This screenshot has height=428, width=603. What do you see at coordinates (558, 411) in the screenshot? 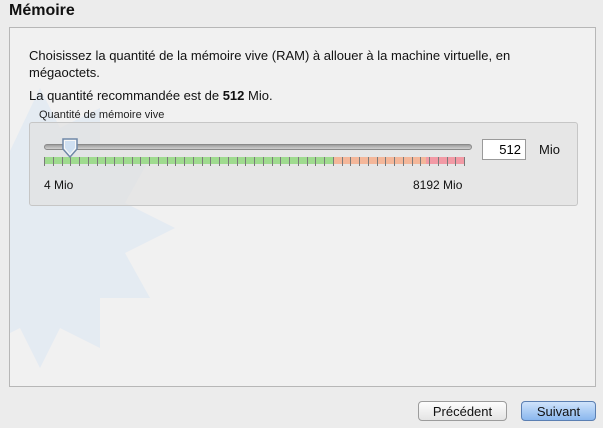
I see `next-button: Suivant` at bounding box center [558, 411].